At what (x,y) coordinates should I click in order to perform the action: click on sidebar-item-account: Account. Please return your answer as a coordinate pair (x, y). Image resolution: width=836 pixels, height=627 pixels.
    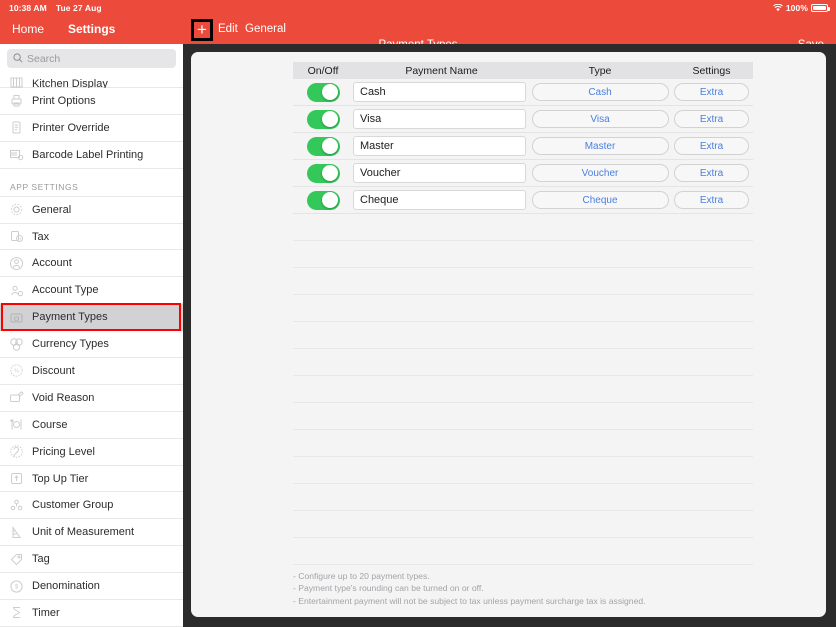
    Looking at the image, I should click on (91, 264).